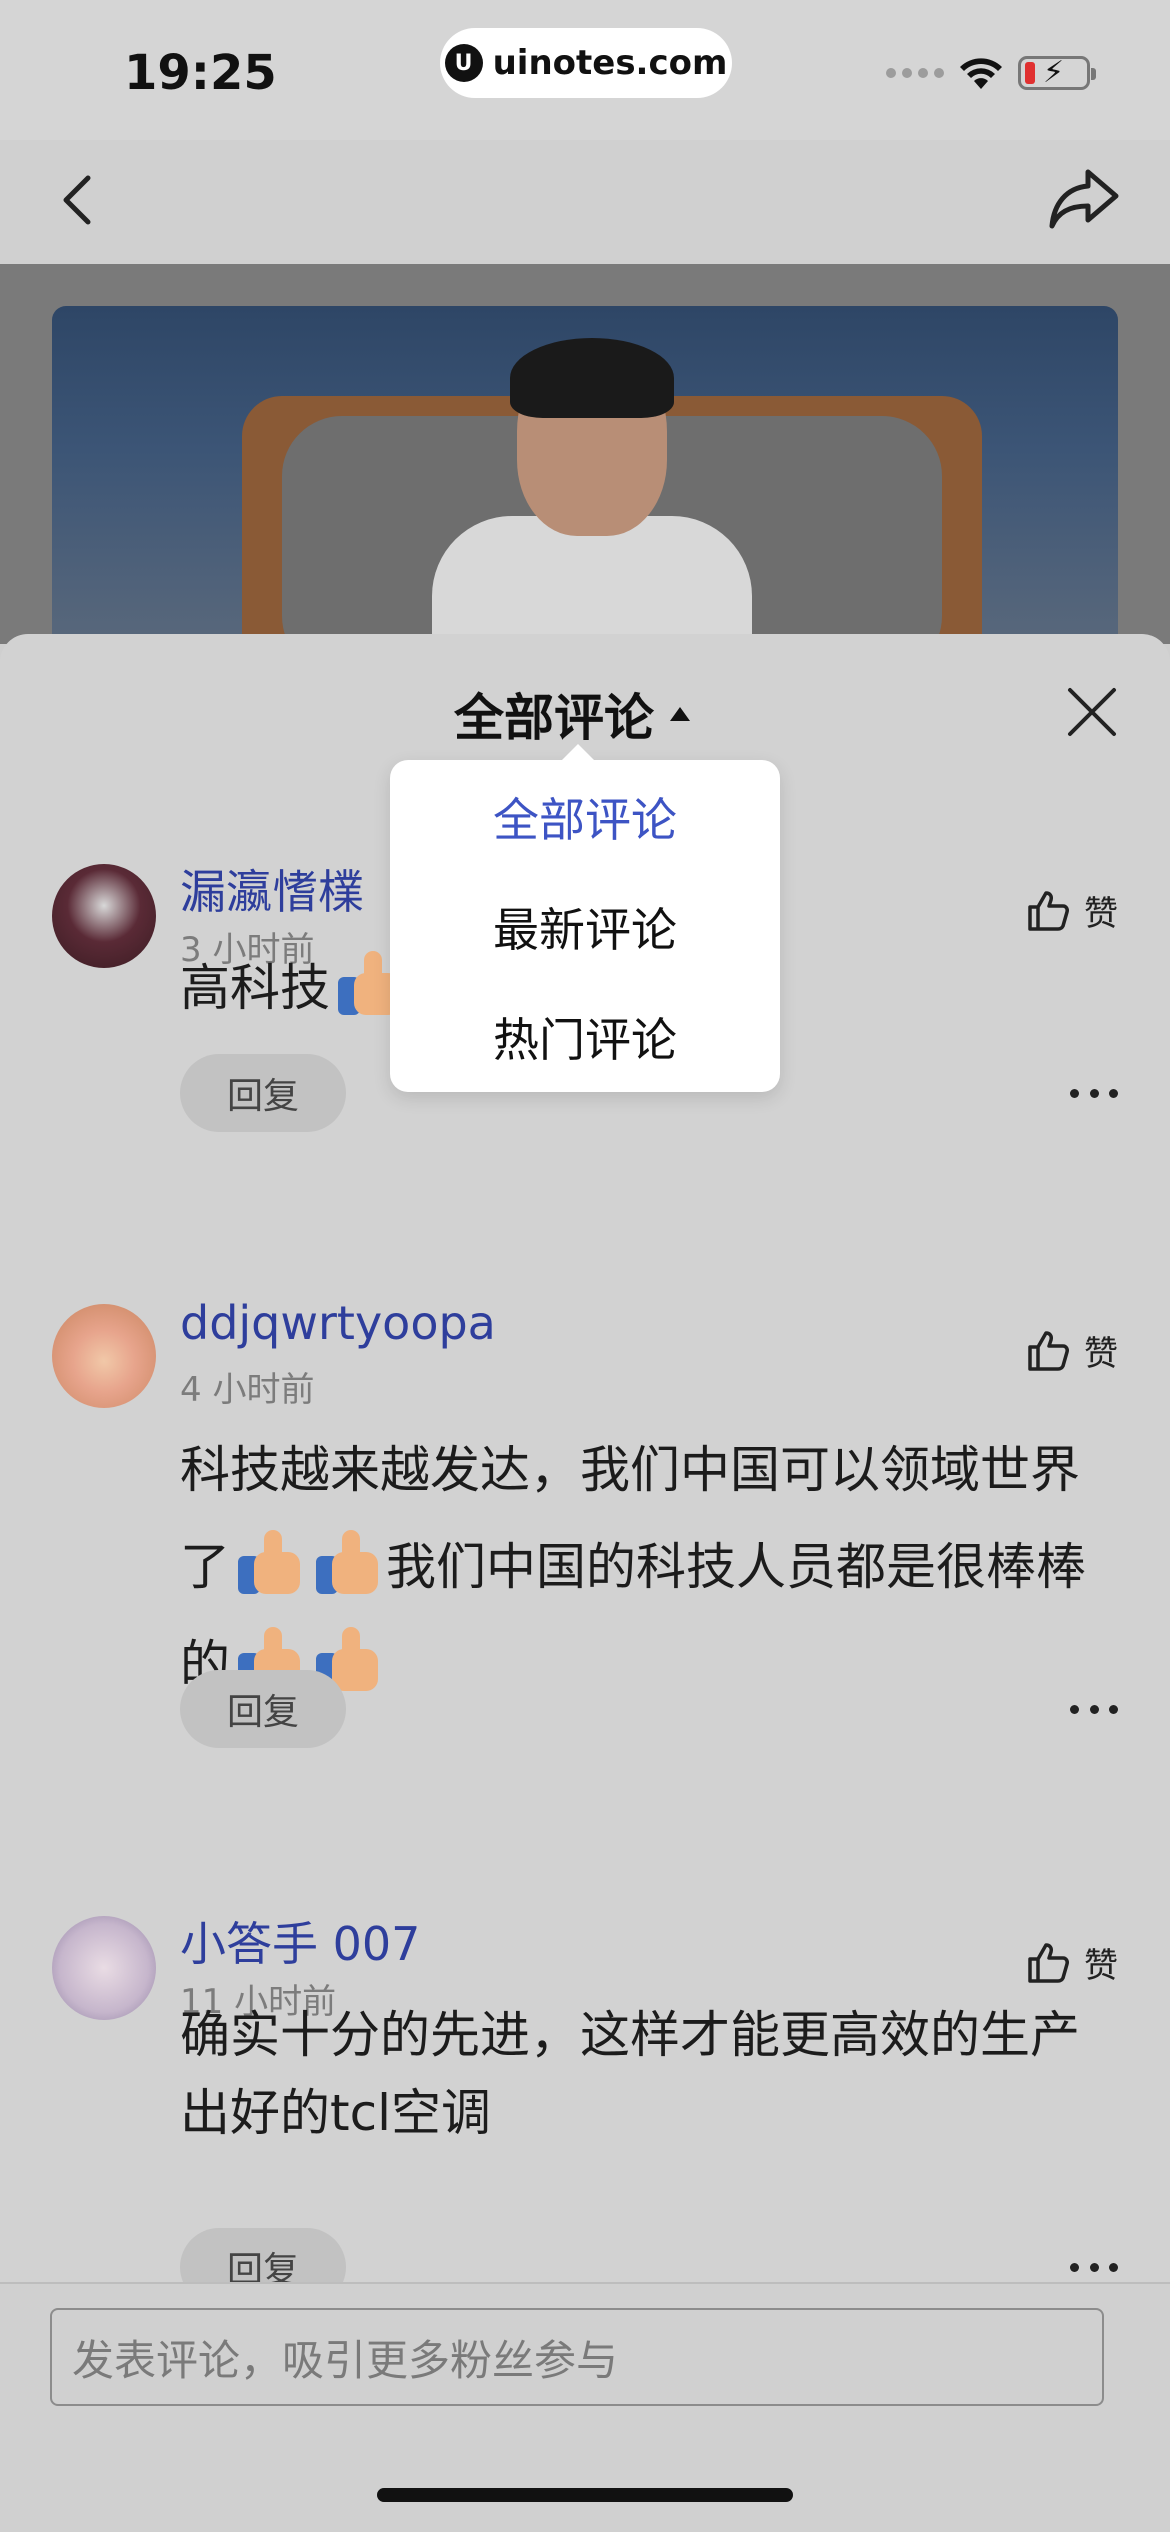 The image size is (1170, 2532). Describe the element at coordinates (554, 718) in the screenshot. I see `sheet-title: 全部评论` at that location.